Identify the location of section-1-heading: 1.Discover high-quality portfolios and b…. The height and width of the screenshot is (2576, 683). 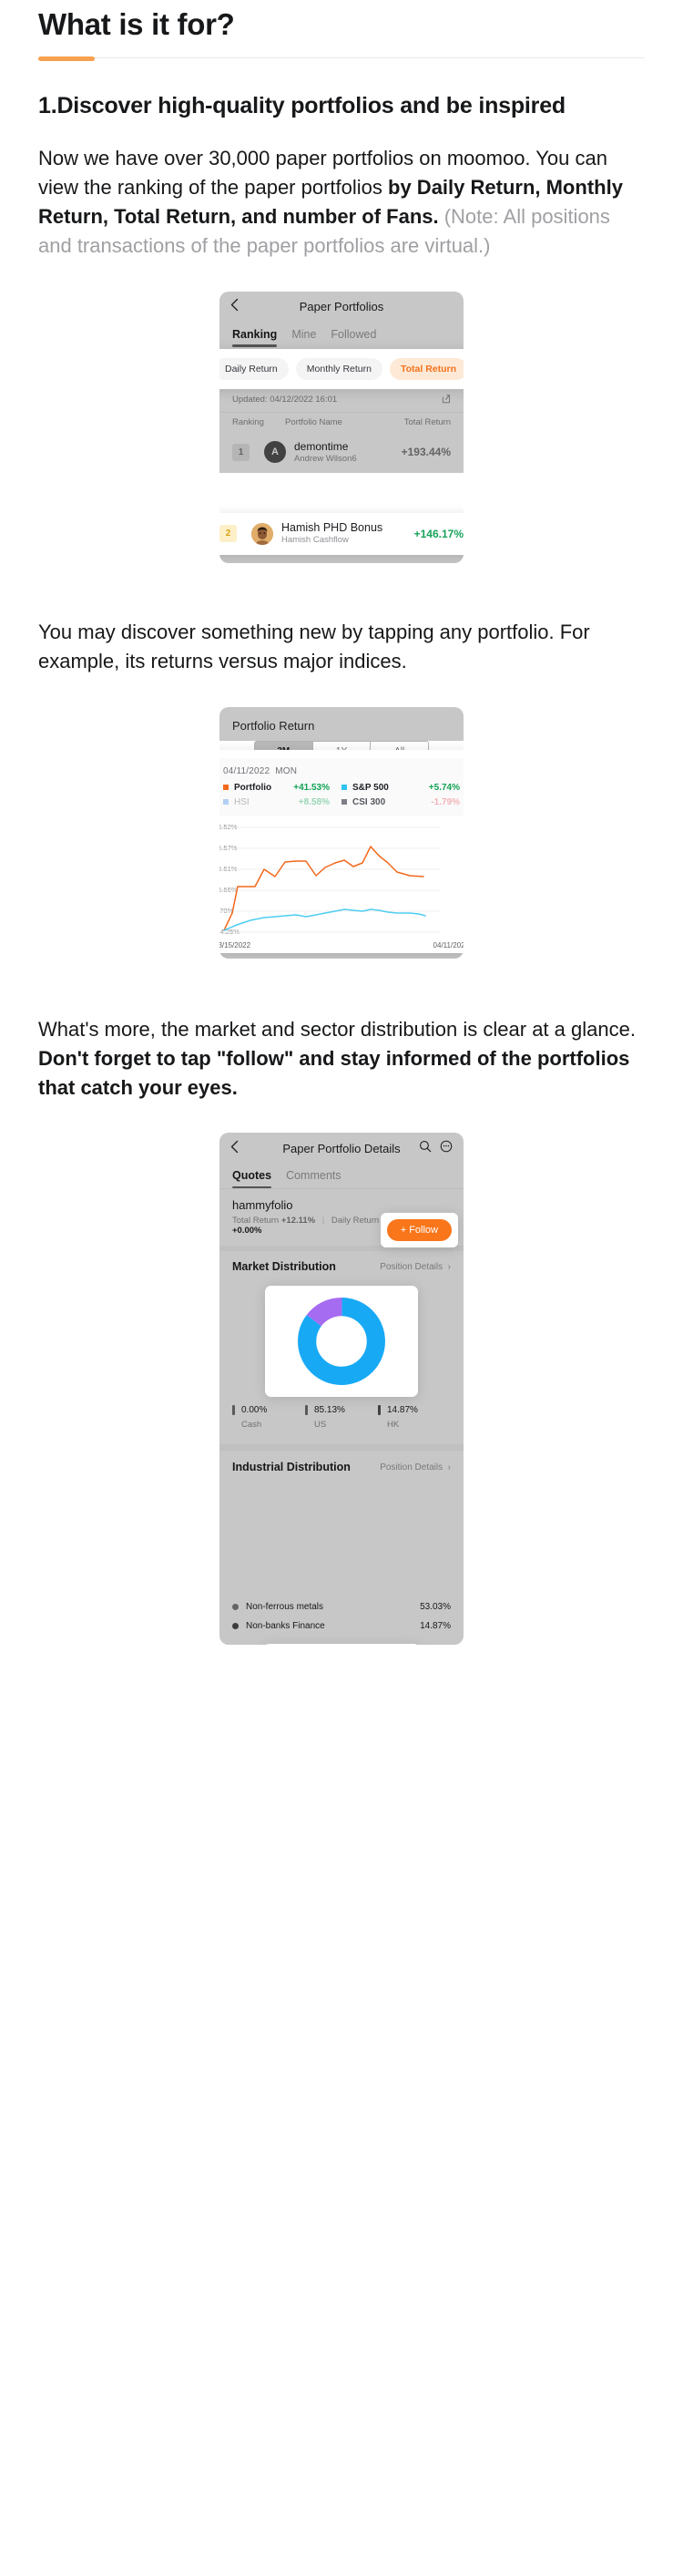
(302, 106).